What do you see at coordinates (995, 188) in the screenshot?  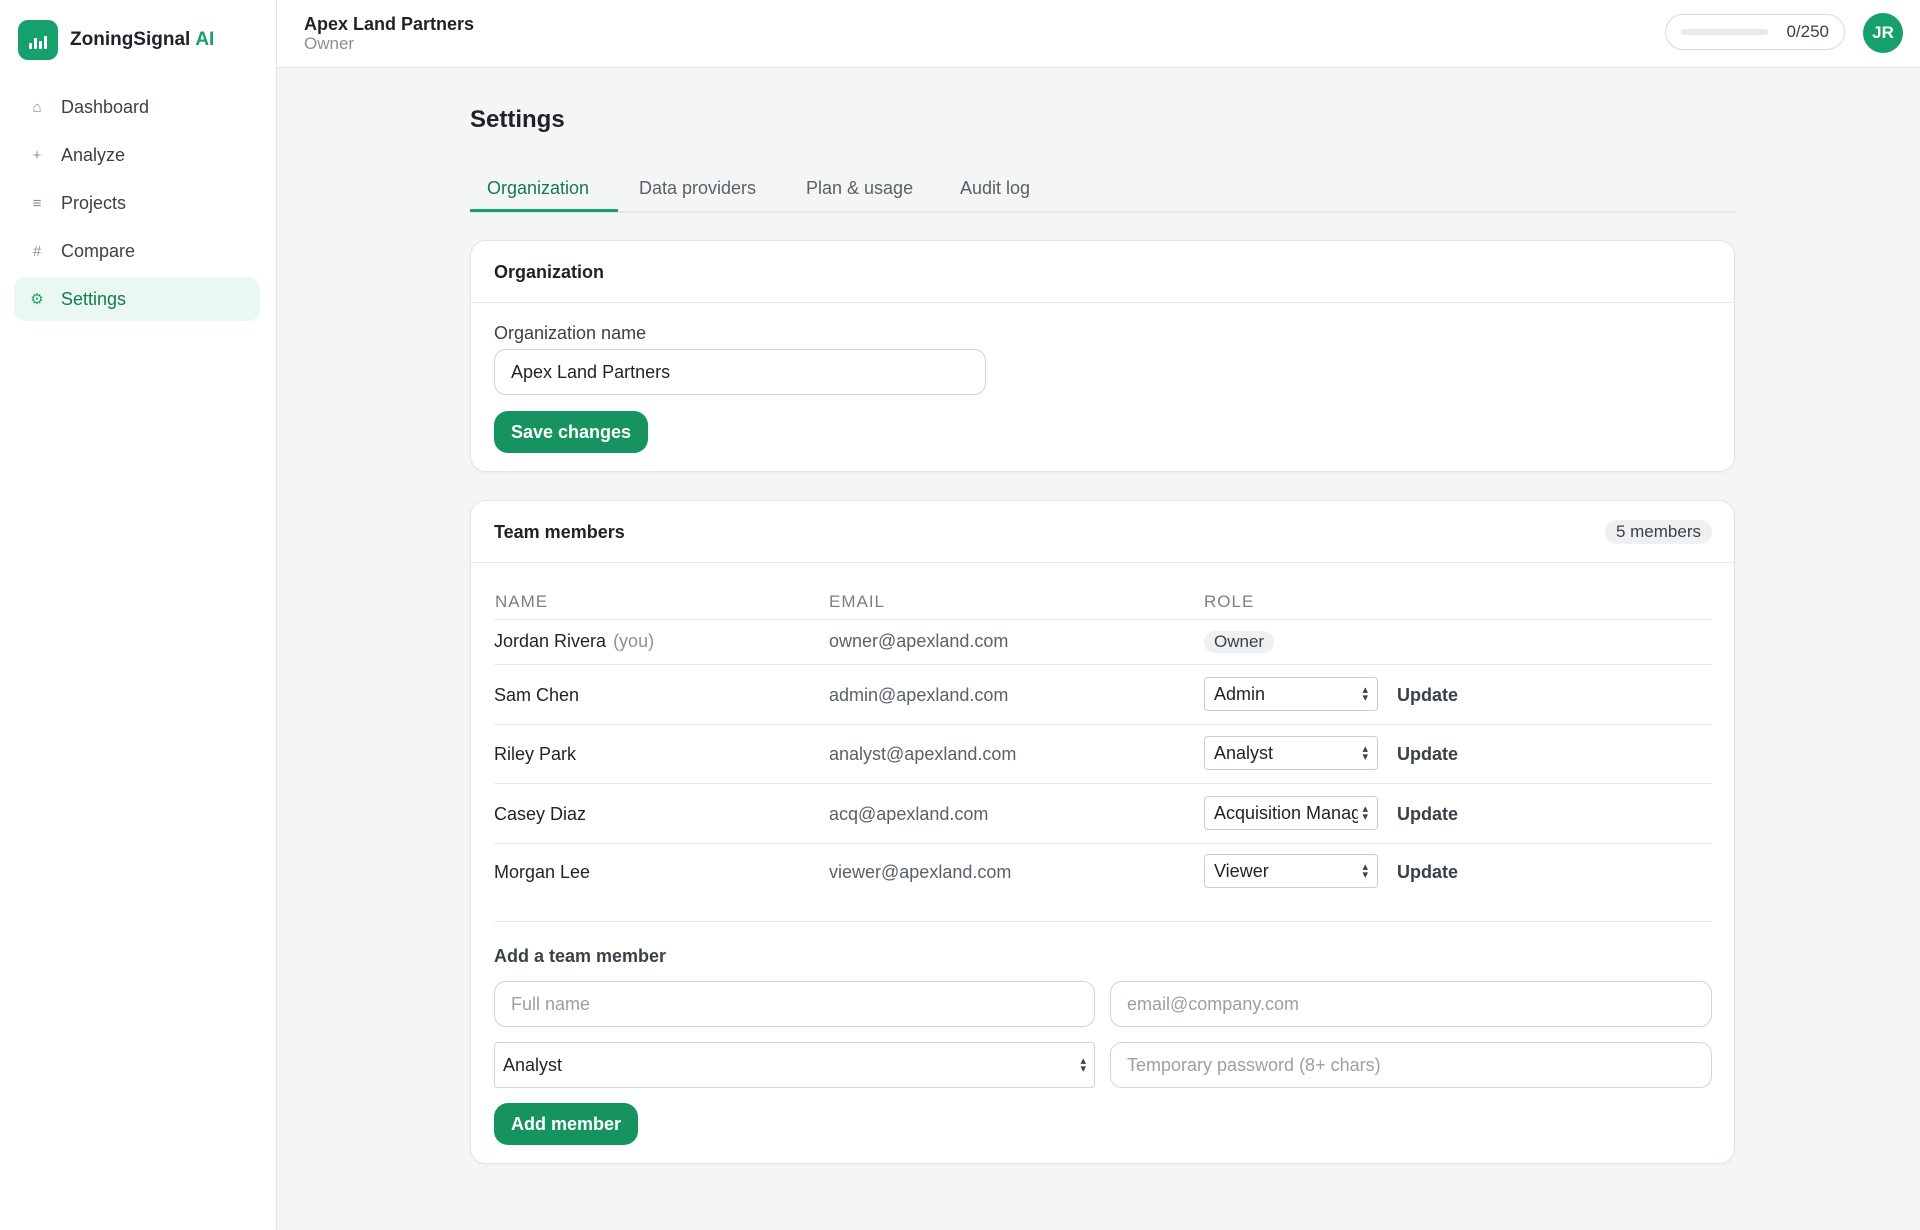 I see `tab-audit-log: Audit log` at bounding box center [995, 188].